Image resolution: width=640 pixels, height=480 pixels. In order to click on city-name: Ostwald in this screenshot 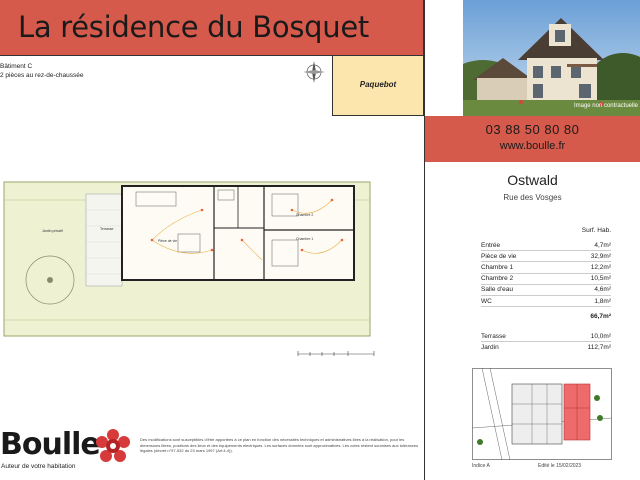, I will do `click(532, 180)`.